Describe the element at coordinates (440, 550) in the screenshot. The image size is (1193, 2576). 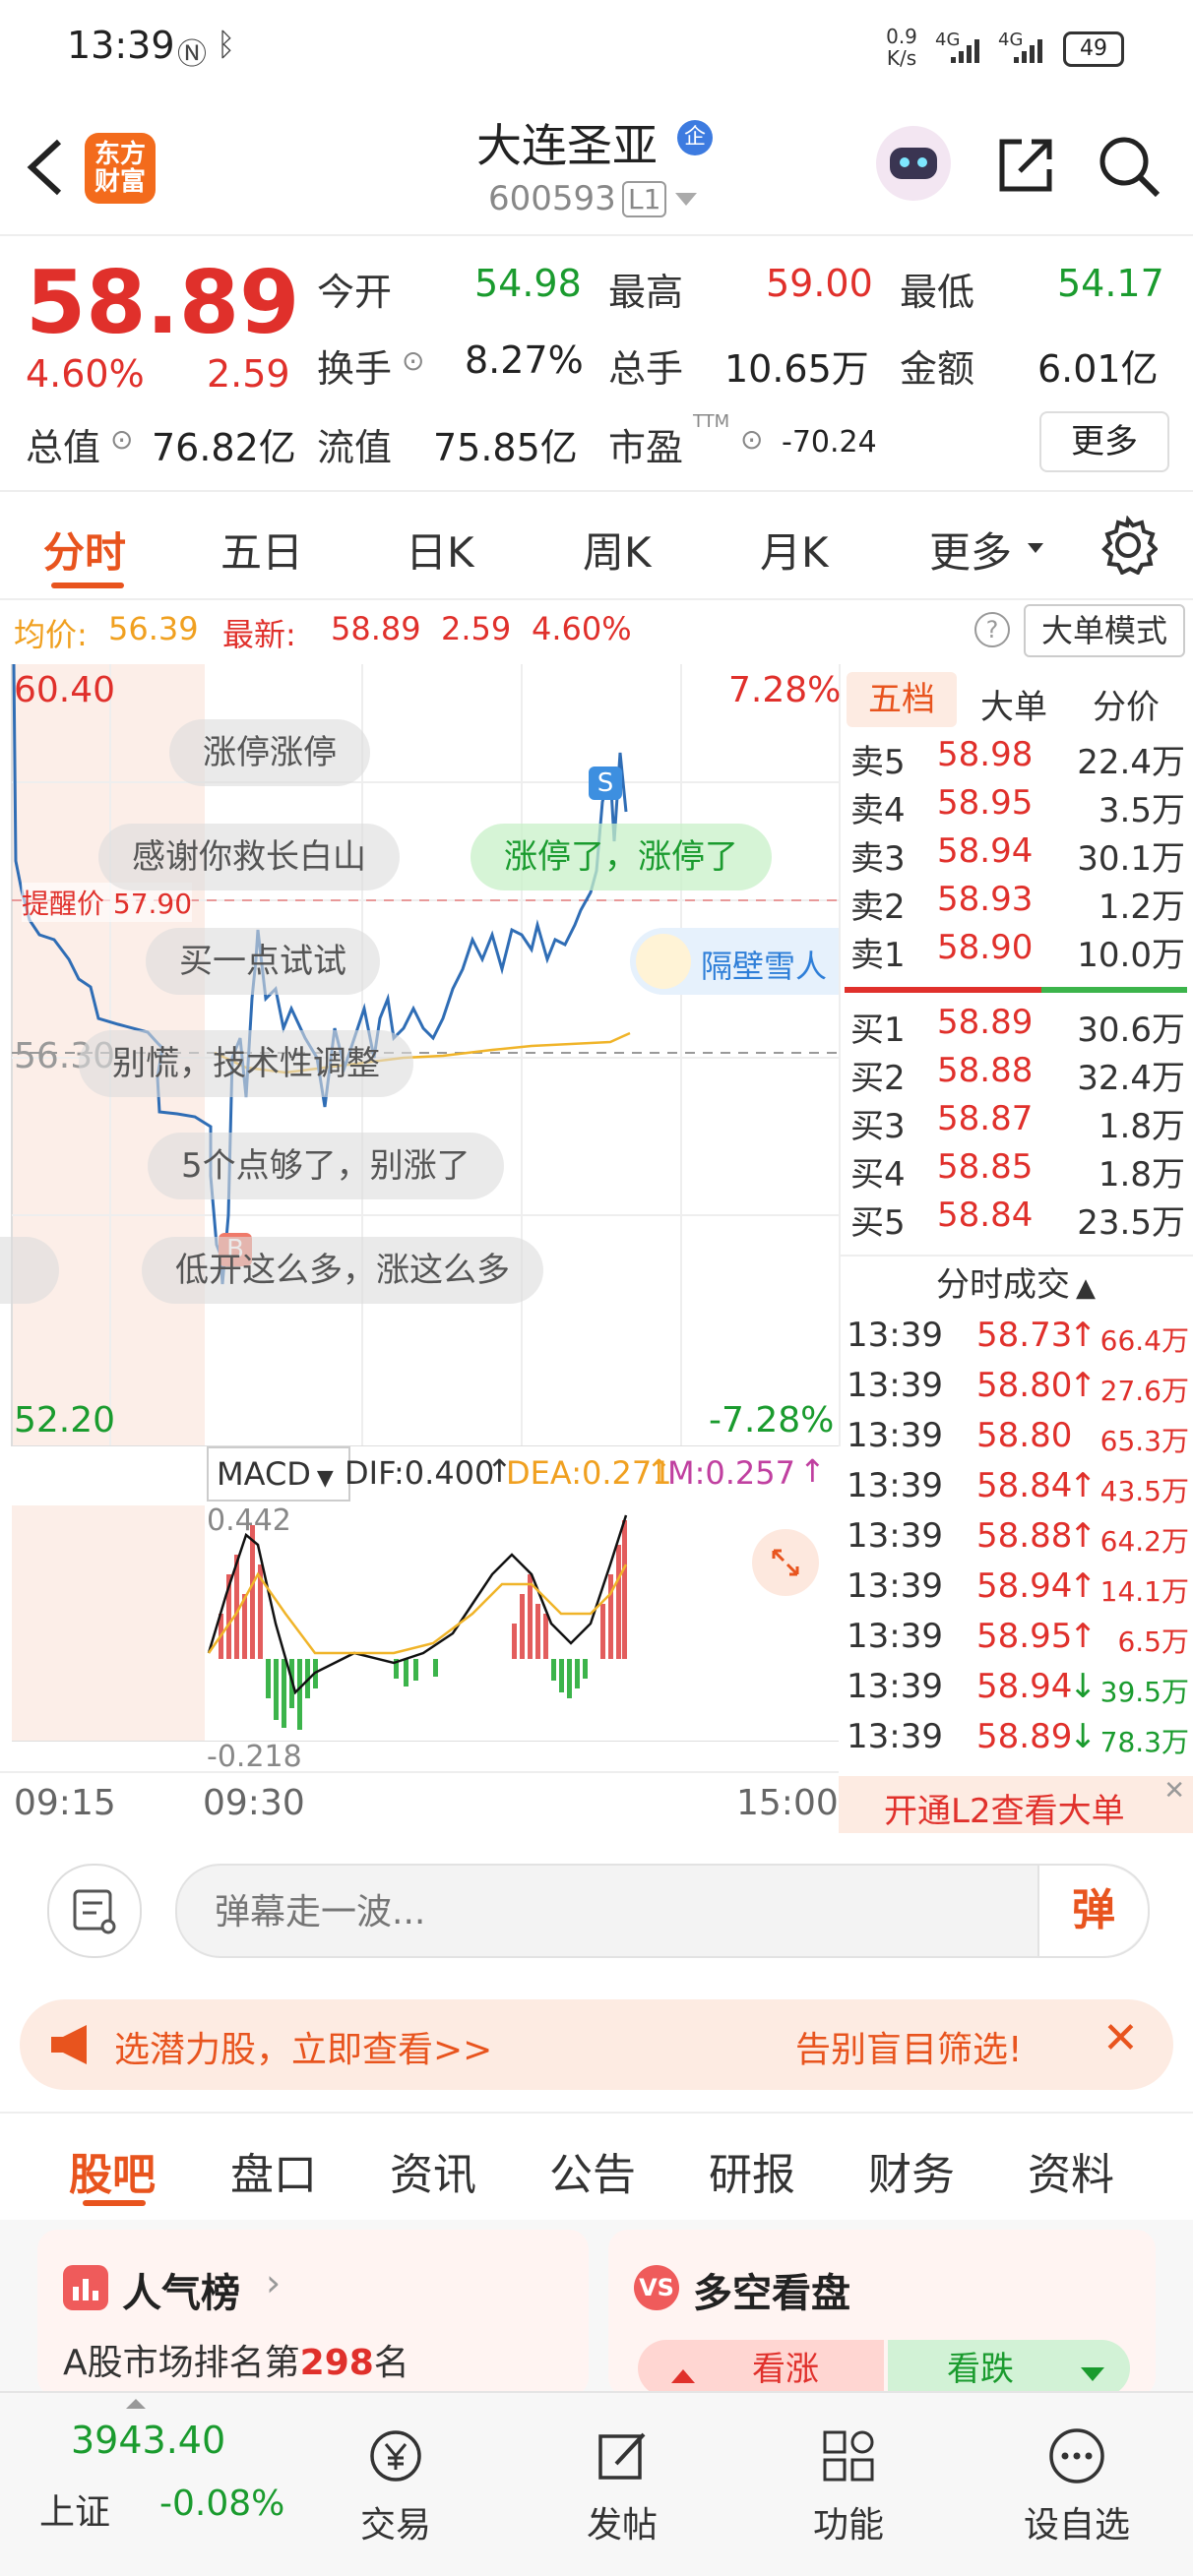
I see `tab-daily-k: 日K` at that location.